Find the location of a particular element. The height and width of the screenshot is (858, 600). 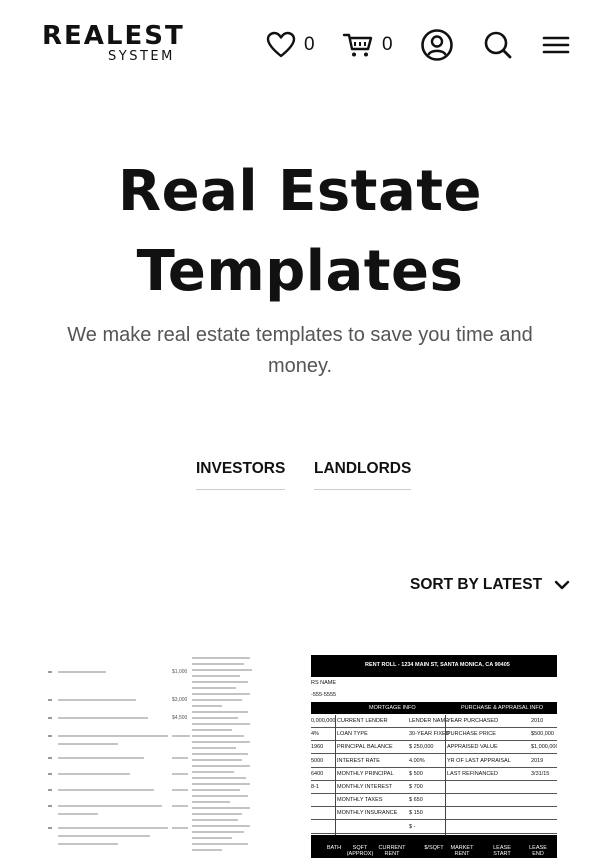

wishlist-button: 0 is located at coordinates (290, 45).